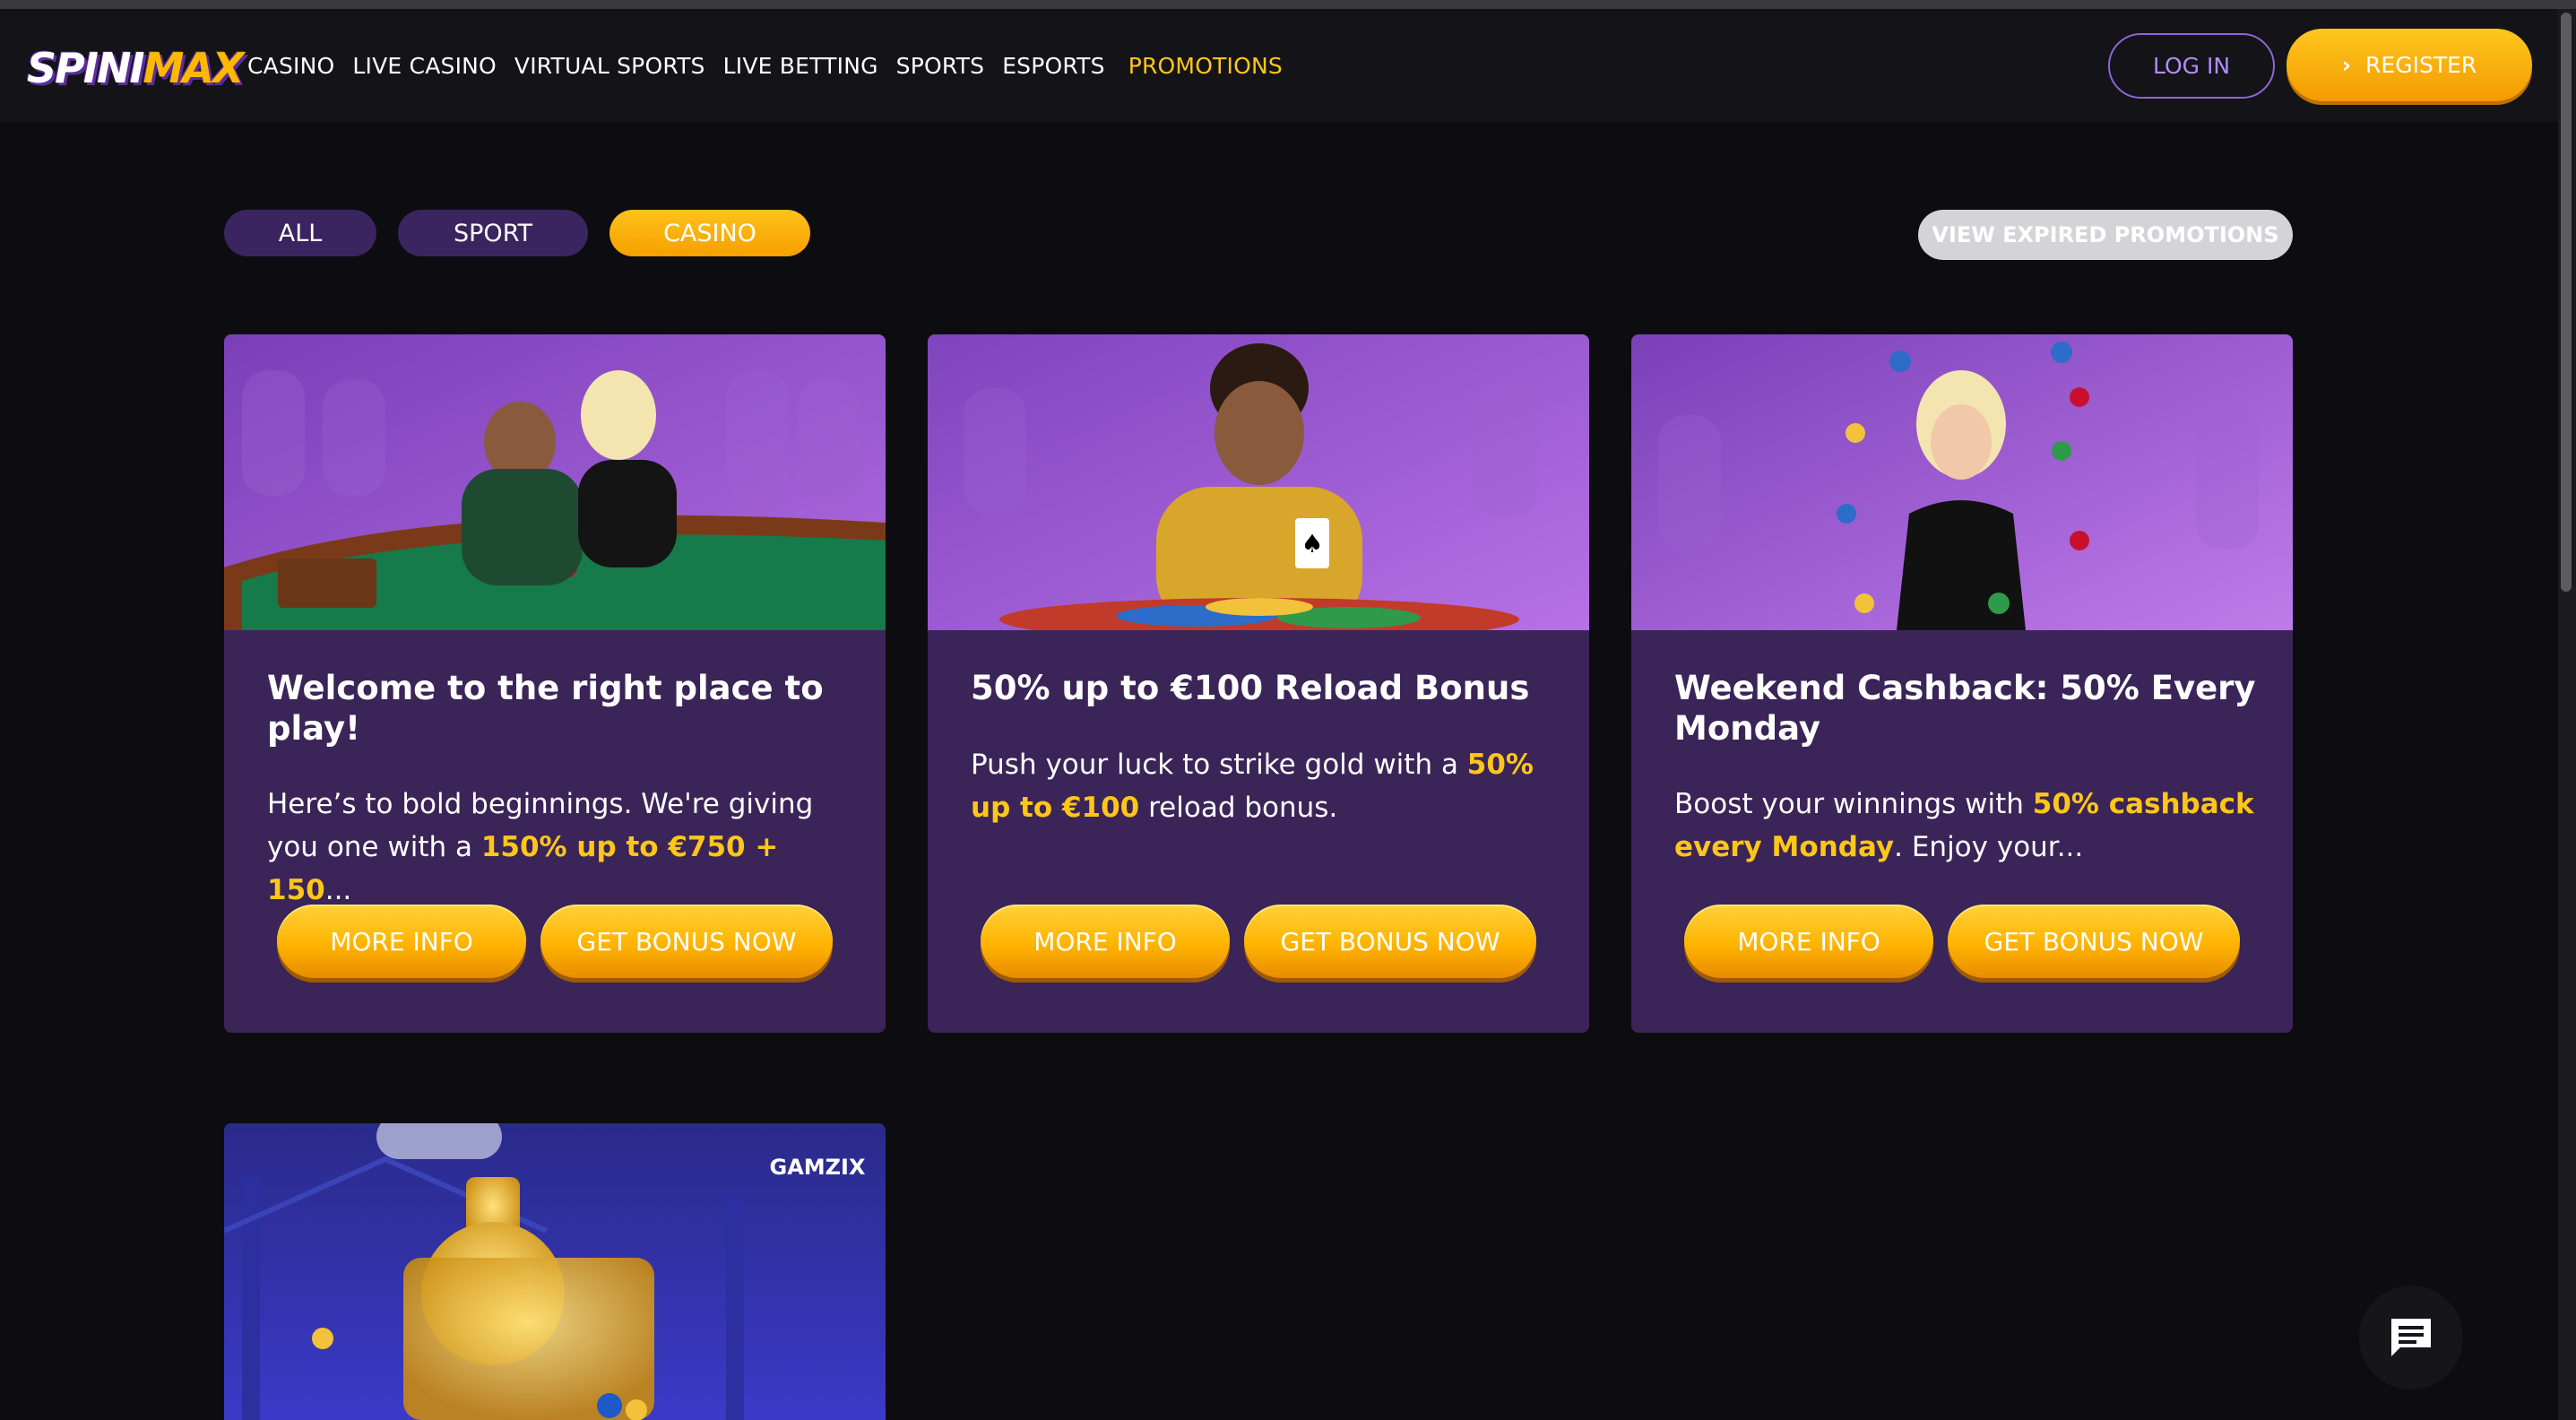 The width and height of the screenshot is (2576, 1420). What do you see at coordinates (1962, 482) in the screenshot?
I see `promo-image-chips-woman` at bounding box center [1962, 482].